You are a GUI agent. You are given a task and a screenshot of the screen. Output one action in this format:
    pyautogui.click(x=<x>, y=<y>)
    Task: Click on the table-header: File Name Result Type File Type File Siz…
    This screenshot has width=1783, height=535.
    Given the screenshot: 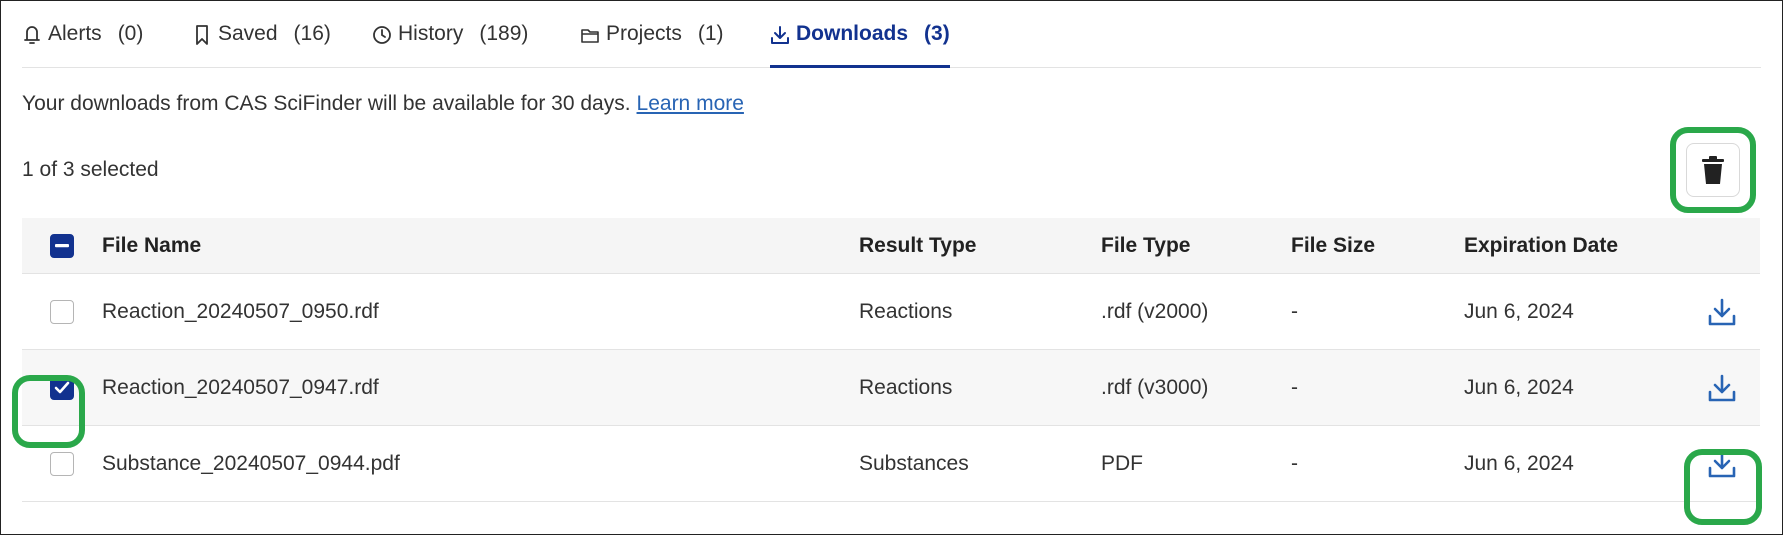 What is the action you would take?
    pyautogui.click(x=891, y=246)
    